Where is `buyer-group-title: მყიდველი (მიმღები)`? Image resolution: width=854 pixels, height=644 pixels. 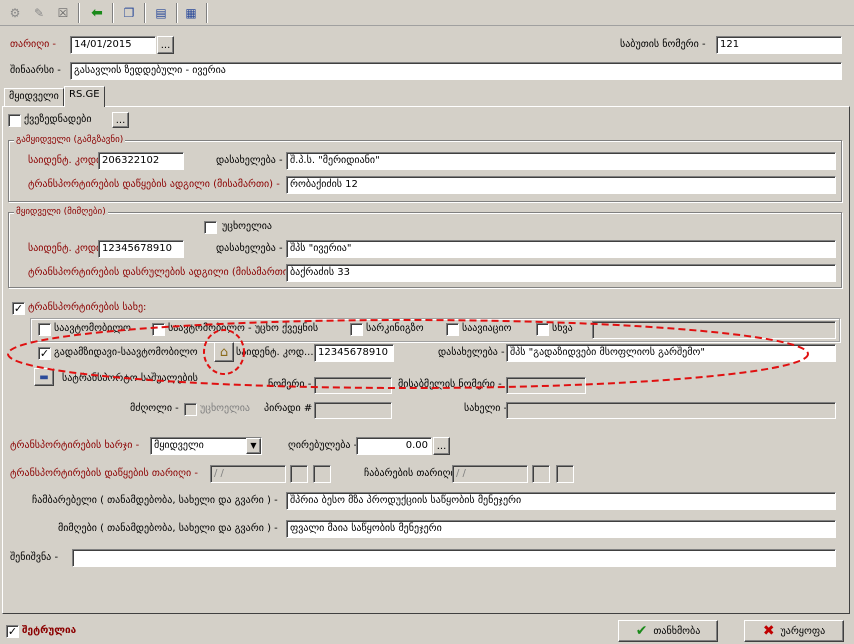 buyer-group-title: მყიდველი (მიმღები) is located at coordinates (61, 212).